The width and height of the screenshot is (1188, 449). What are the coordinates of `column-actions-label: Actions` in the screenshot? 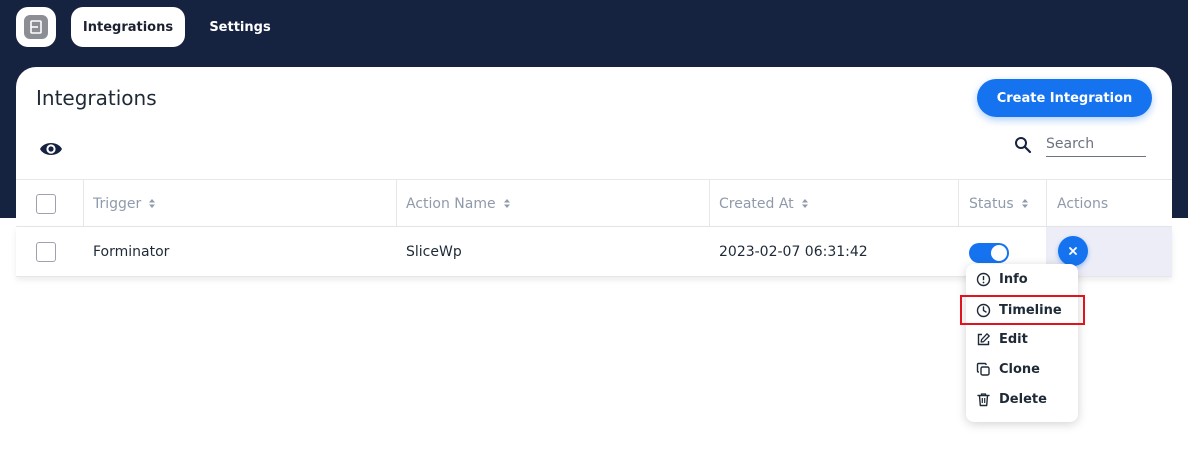 It's located at (1083, 203).